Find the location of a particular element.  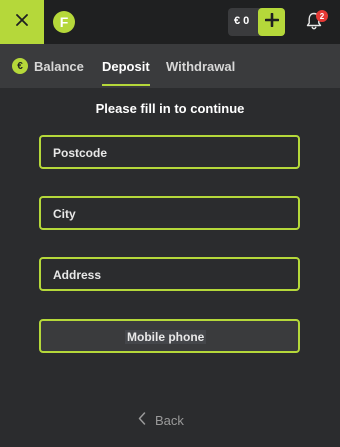

logo-letter: F is located at coordinates (64, 22).